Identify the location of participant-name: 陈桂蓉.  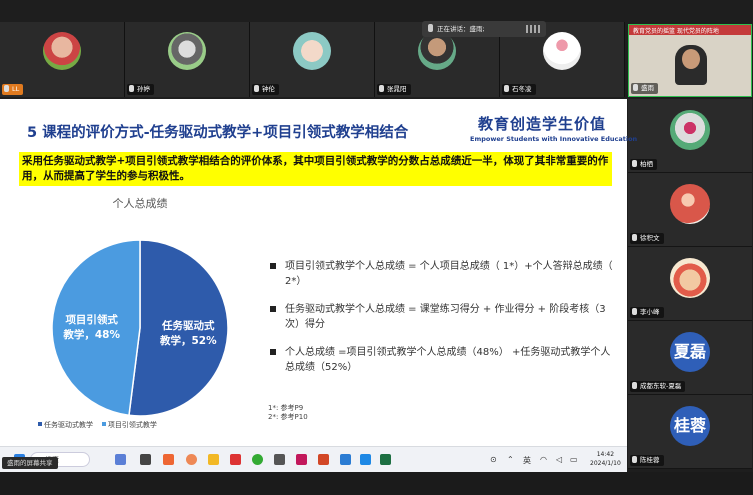
(650, 460).